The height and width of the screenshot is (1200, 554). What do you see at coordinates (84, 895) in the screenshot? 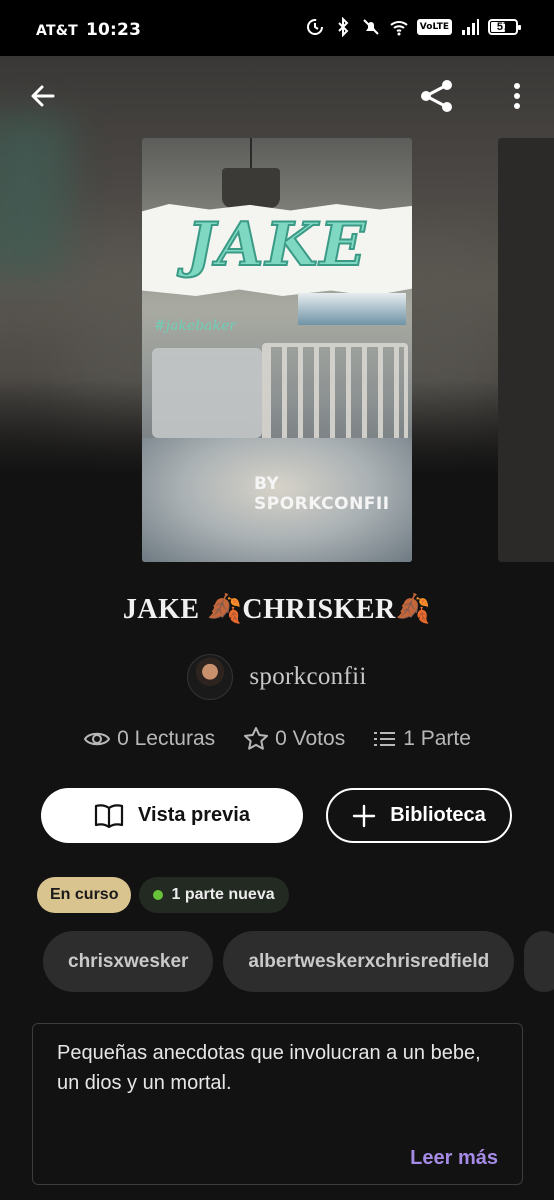
I see `status-badge: En curso` at bounding box center [84, 895].